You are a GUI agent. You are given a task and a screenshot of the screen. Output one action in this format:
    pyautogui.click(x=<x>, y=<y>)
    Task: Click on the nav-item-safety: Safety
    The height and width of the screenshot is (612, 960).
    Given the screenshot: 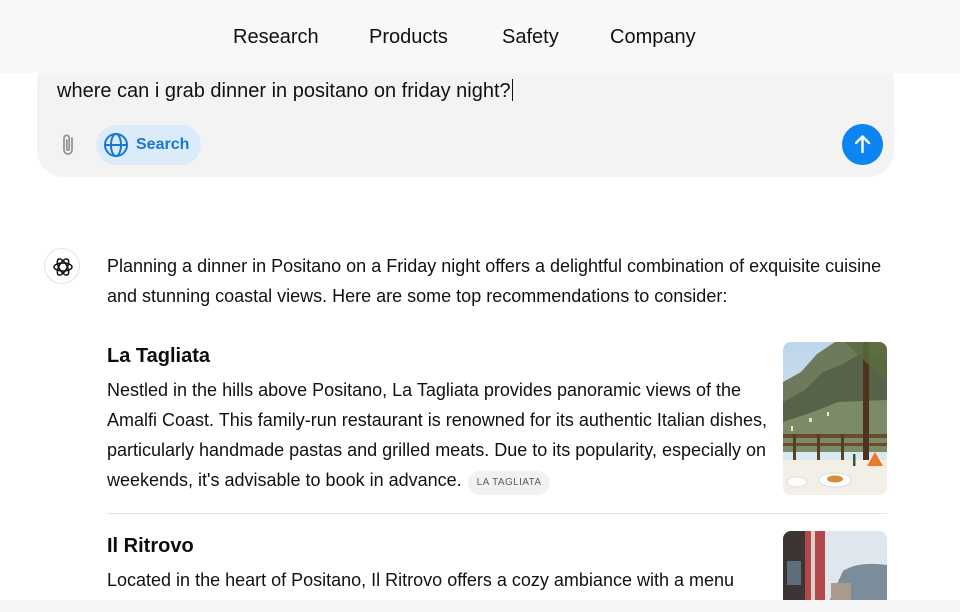 What is the action you would take?
    pyautogui.click(x=530, y=37)
    